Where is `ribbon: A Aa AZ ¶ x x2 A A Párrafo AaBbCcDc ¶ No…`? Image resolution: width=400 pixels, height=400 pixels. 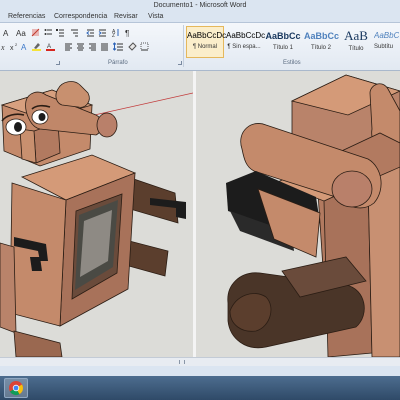 ribbon: A Aa AZ ¶ x x2 A A Párrafo AaBbCcDc ¶ No… is located at coordinates (200, 47).